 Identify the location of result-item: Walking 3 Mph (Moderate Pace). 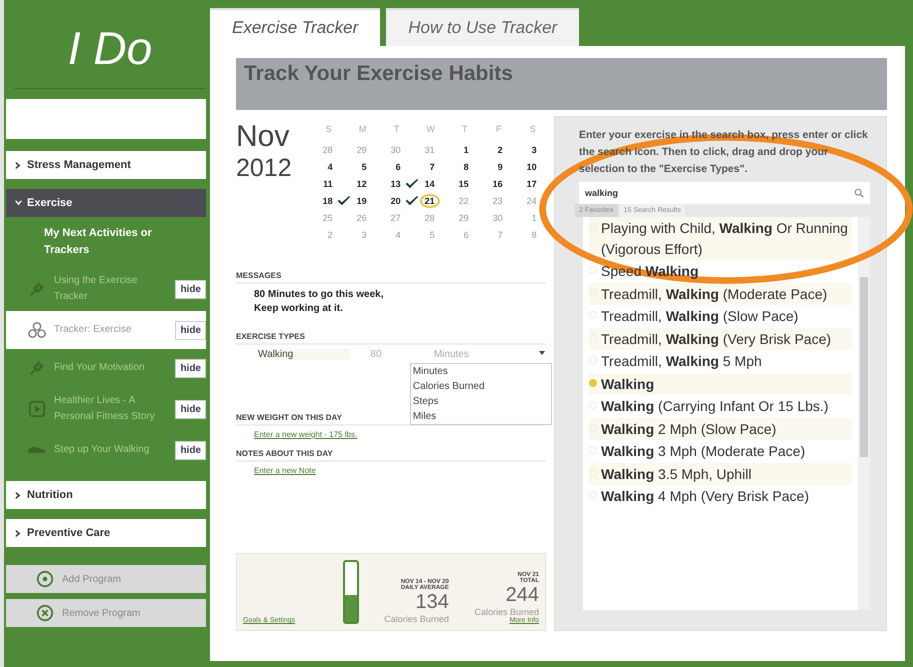
(703, 451).